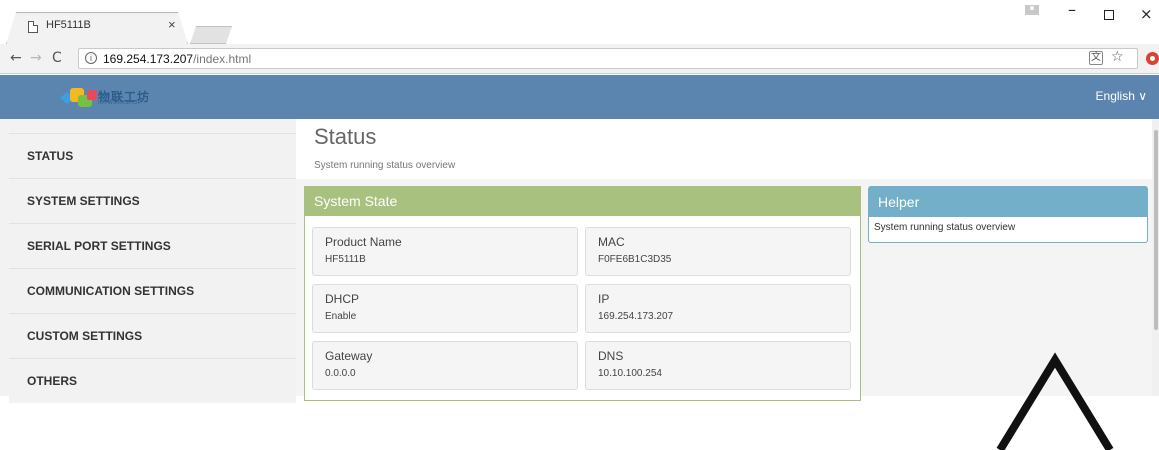 This screenshot has height=450, width=1159. I want to click on field-label: DNS, so click(611, 356).